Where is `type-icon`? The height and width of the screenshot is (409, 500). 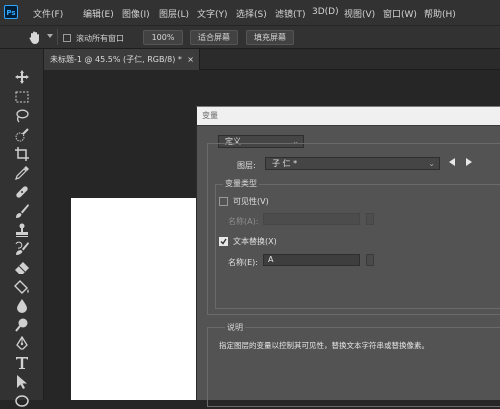 type-icon is located at coordinates (22, 363).